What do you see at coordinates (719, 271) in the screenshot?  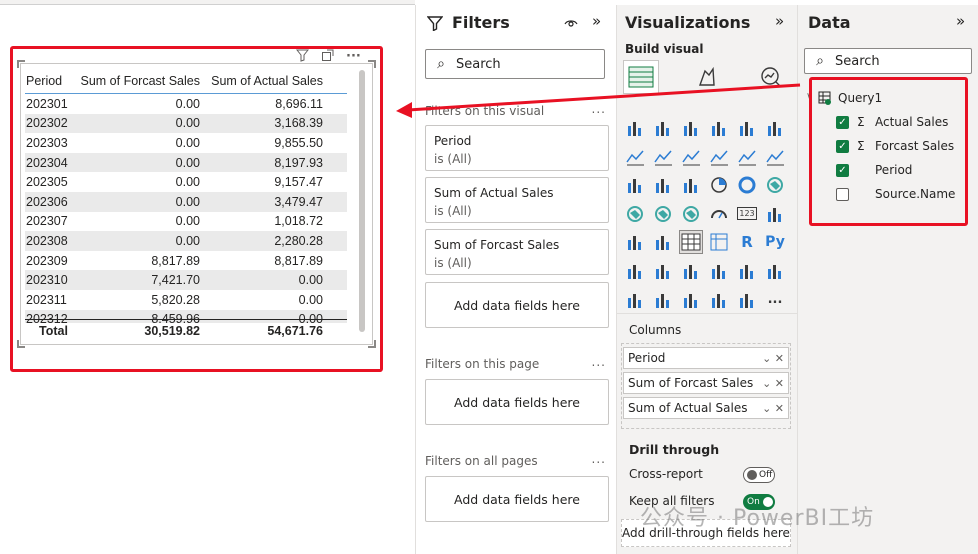 I see `narrative-icon` at bounding box center [719, 271].